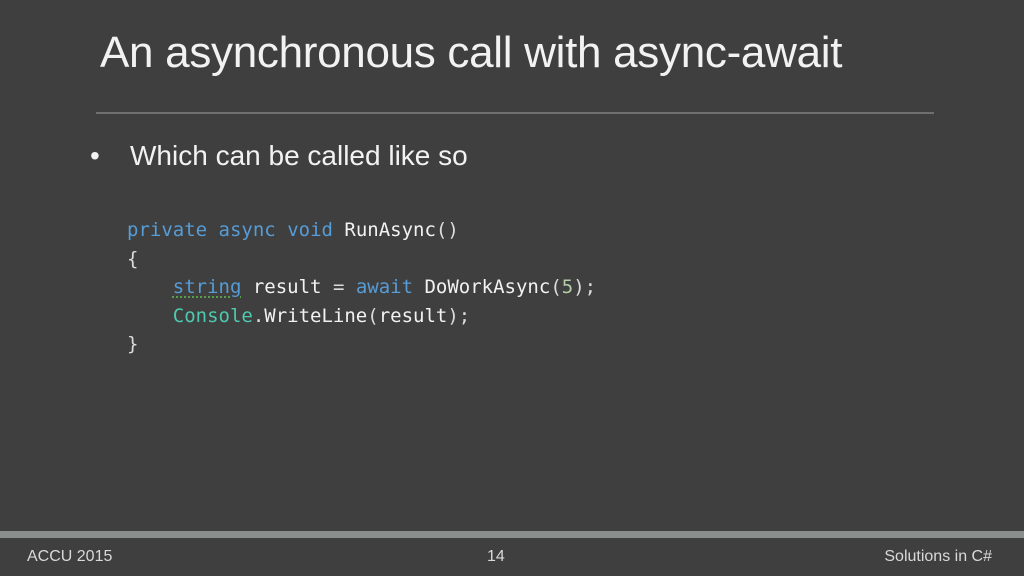 The width and height of the screenshot is (1024, 576). What do you see at coordinates (512, 534) in the screenshot?
I see `footer-band` at bounding box center [512, 534].